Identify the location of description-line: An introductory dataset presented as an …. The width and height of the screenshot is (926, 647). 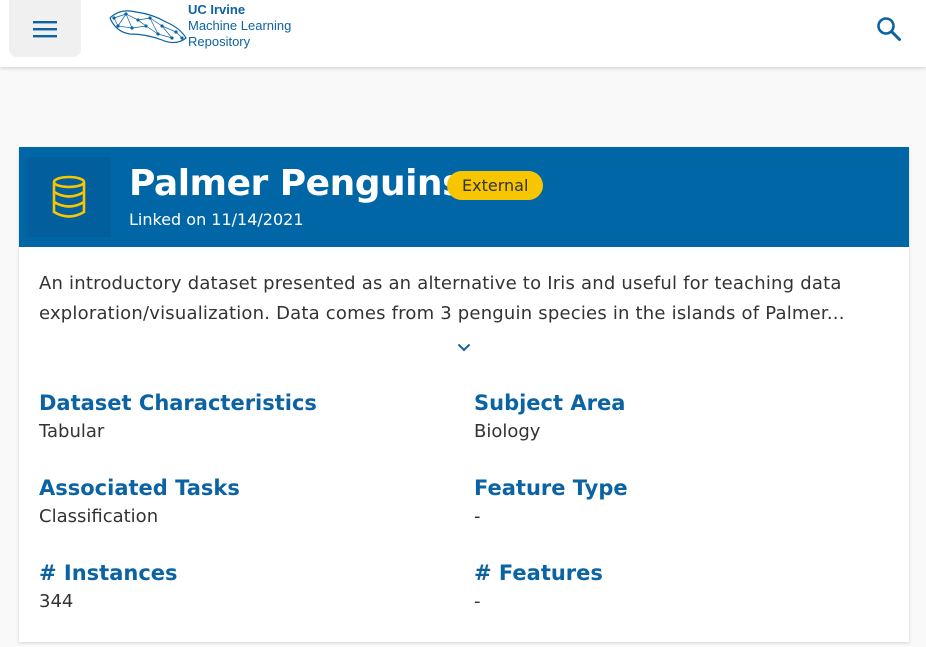
(440, 283).